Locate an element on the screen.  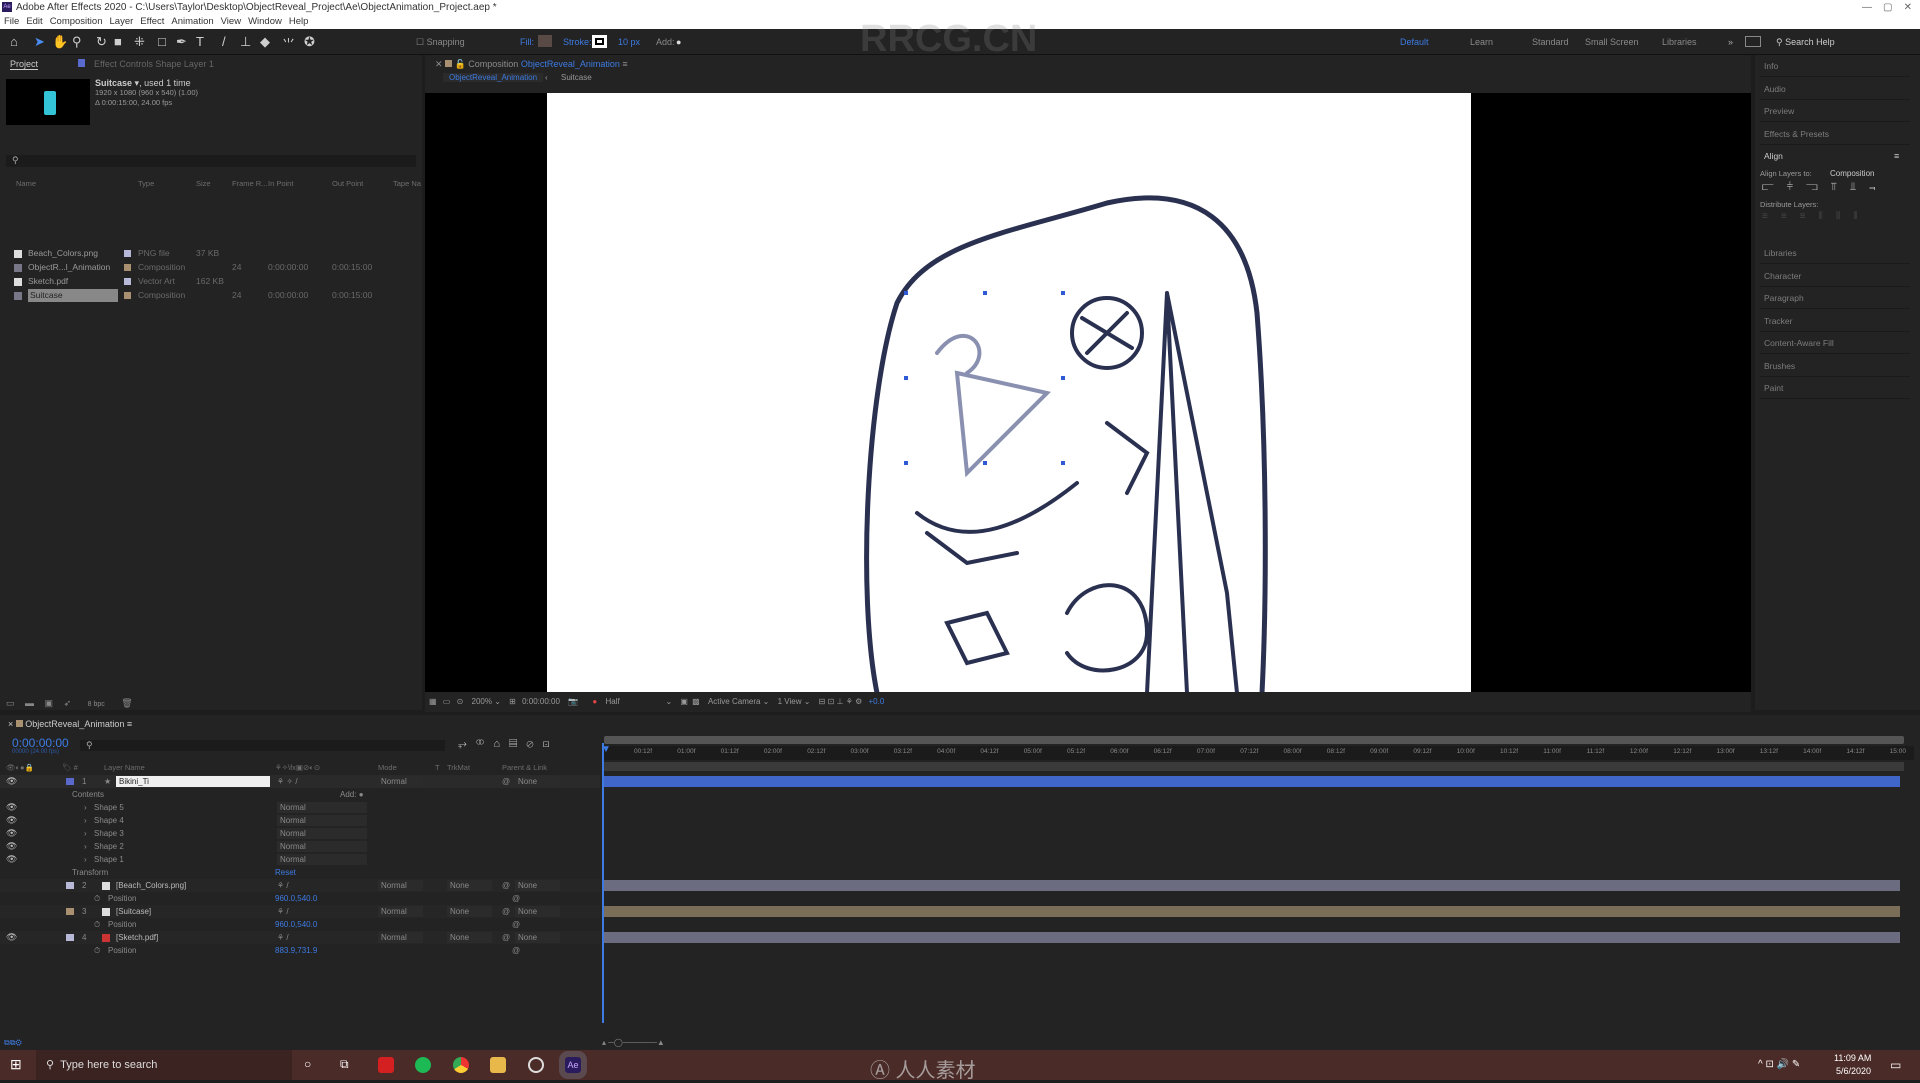
timeline-switches-icons: ⥅⚭⌂▤⊘⊡ is located at coordinates (508, 744).